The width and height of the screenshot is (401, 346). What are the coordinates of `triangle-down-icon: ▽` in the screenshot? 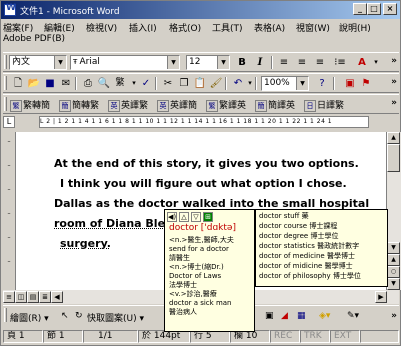 It's located at (196, 217).